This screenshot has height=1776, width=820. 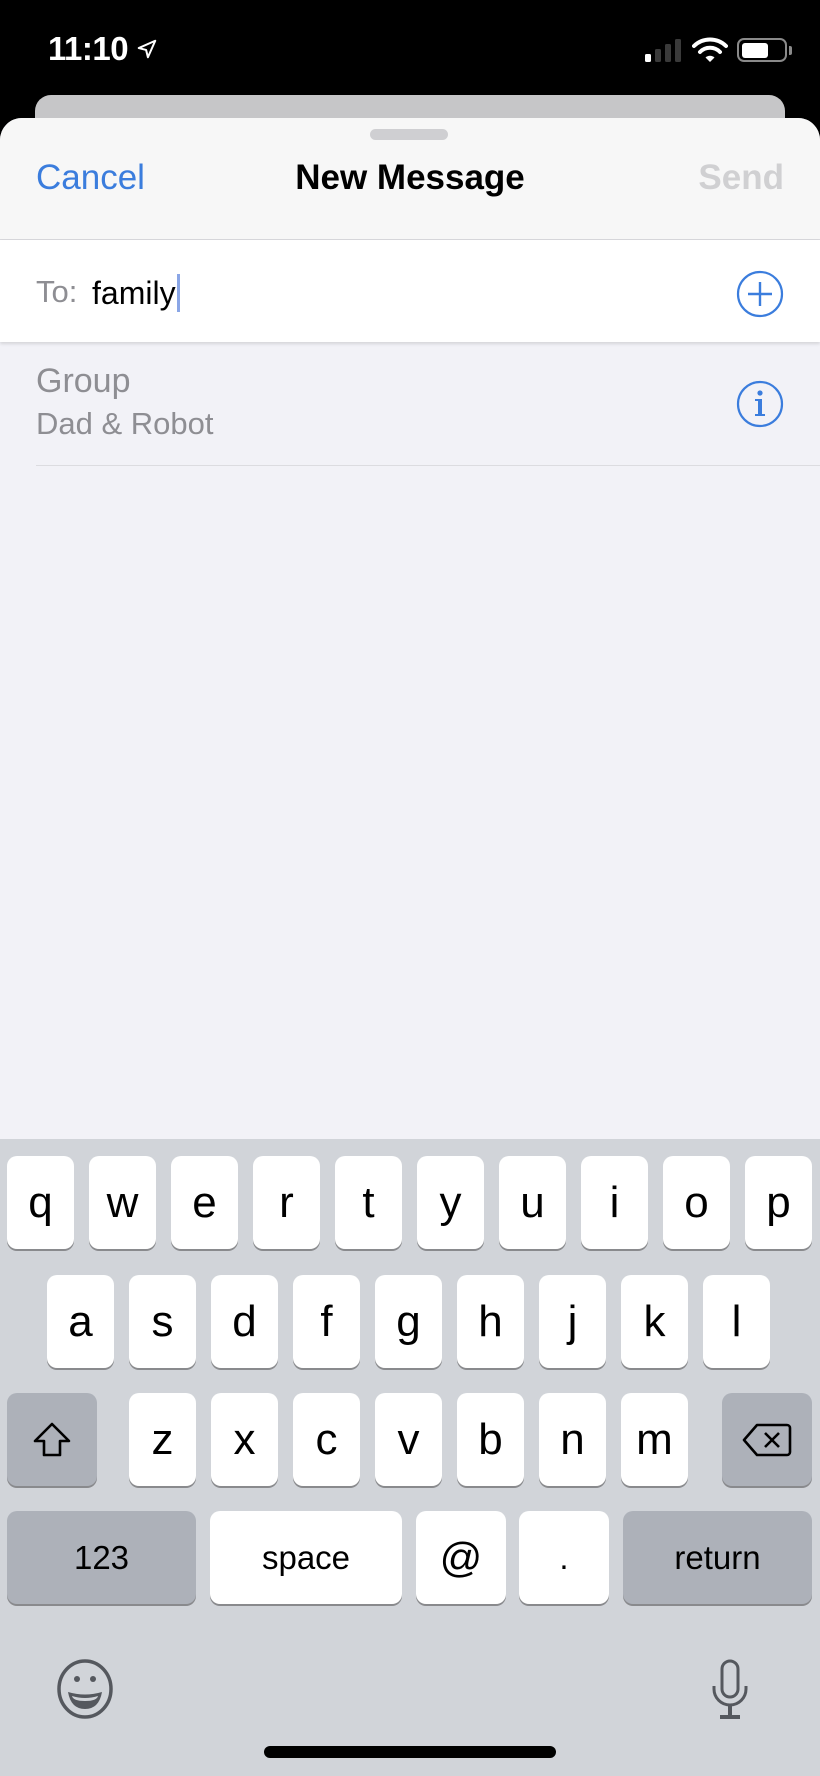 I want to click on recipient-input-text: family, so click(x=134, y=292).